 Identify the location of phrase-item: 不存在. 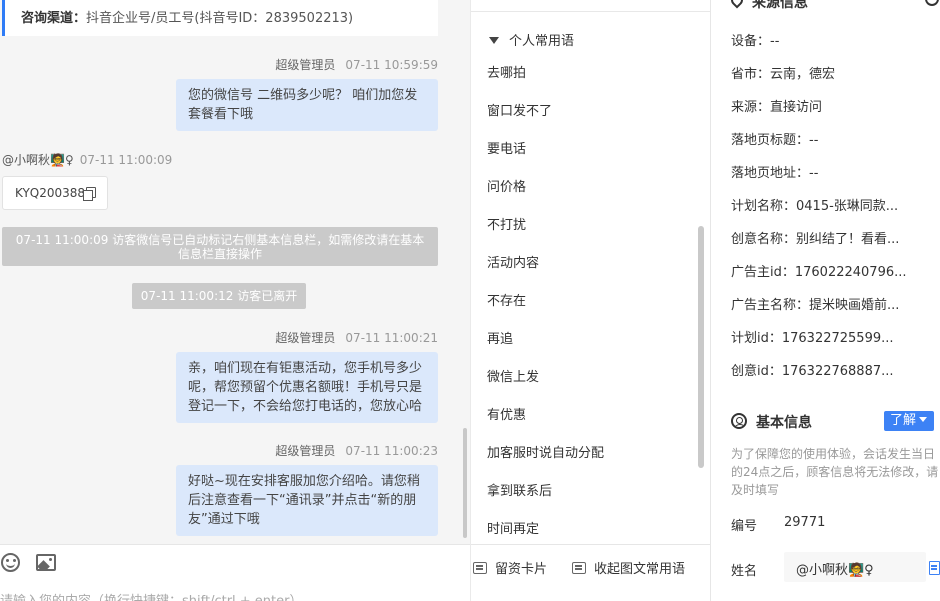
(545, 307).